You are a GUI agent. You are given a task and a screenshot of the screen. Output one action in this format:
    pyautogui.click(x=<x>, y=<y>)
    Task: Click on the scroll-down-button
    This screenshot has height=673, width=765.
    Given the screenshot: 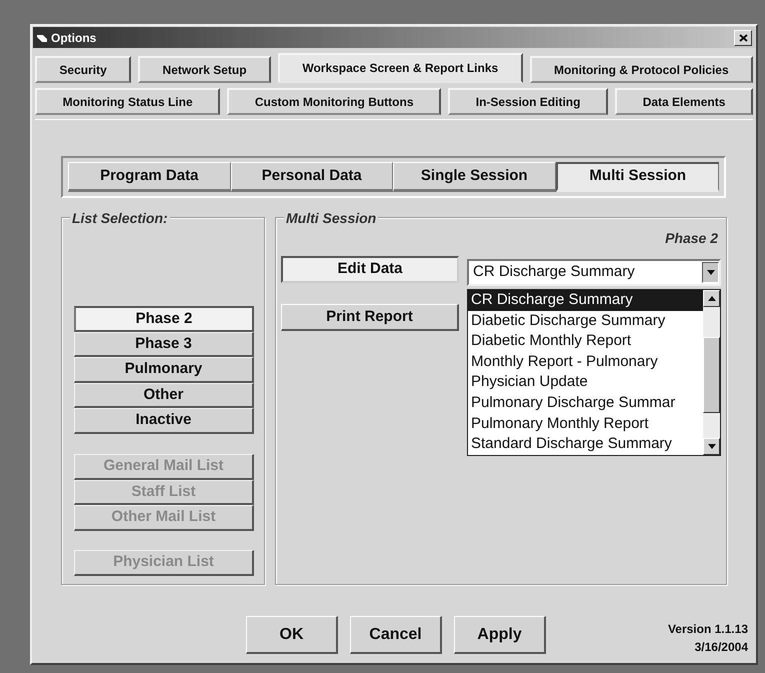 What is the action you would take?
    pyautogui.click(x=711, y=446)
    